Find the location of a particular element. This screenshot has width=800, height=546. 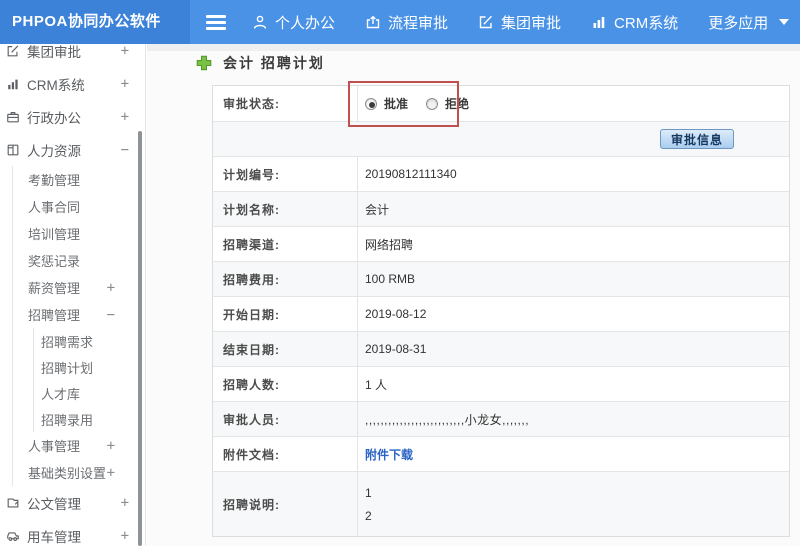

row-start-date: 开始日期: 2019-08-12 is located at coordinates (501, 313).